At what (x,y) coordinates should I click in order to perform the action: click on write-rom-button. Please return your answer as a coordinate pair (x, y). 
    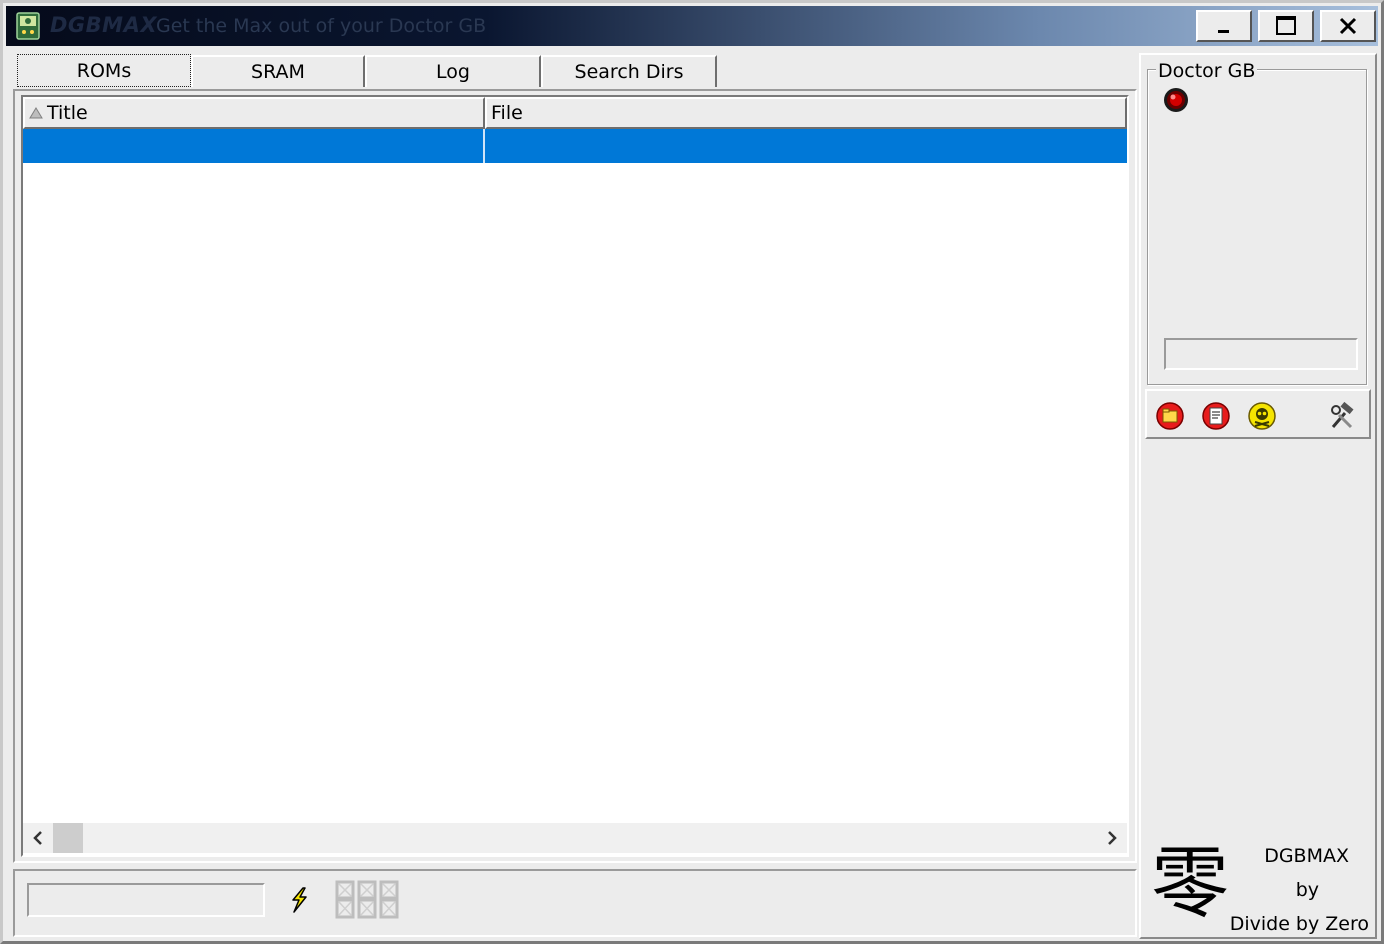
    Looking at the image, I should click on (1216, 416).